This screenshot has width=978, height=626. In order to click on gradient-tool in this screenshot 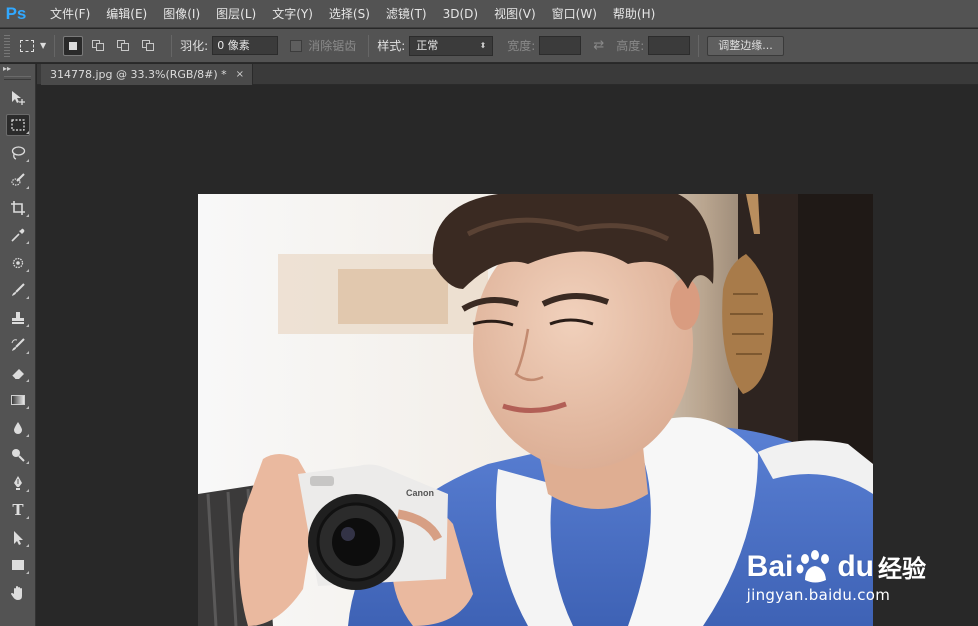, I will do `click(18, 401)`.